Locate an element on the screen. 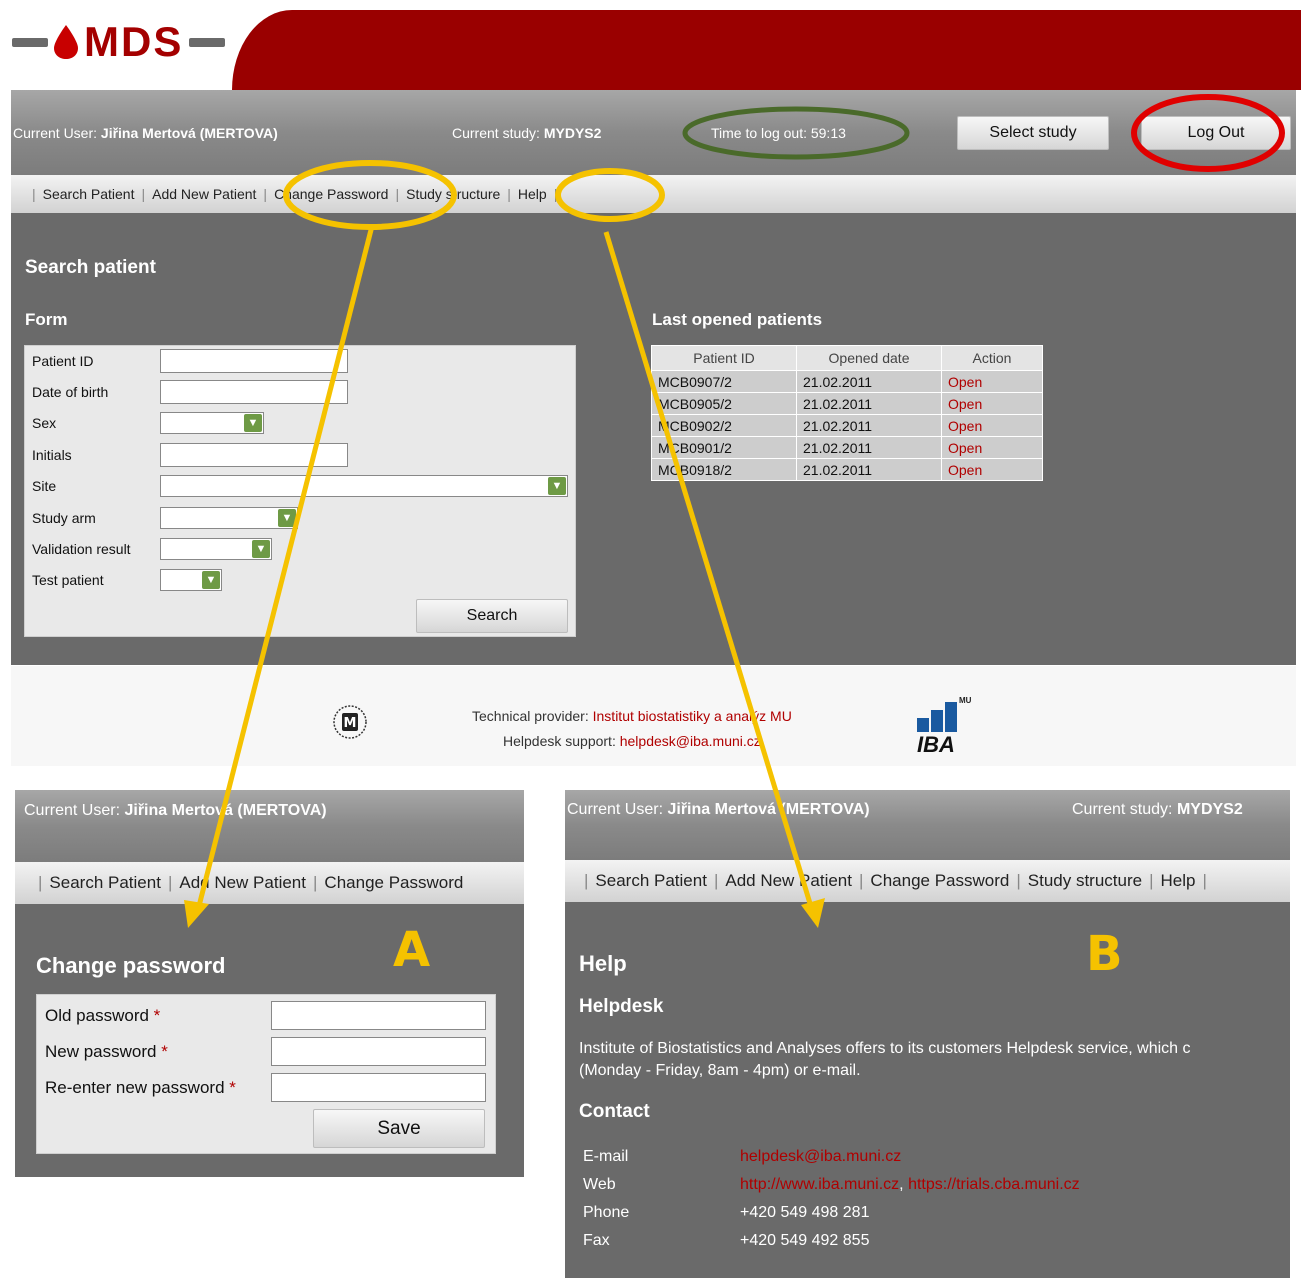  logo-right-bar is located at coordinates (207, 42).